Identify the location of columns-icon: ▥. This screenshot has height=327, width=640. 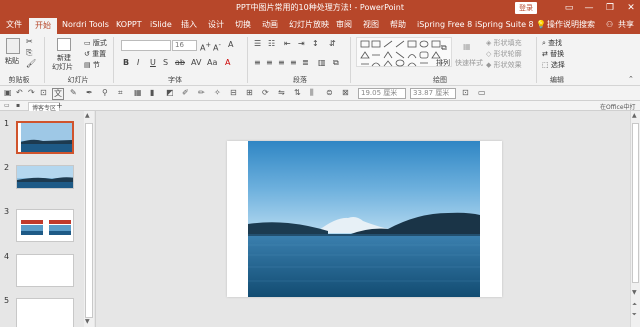
(322, 63).